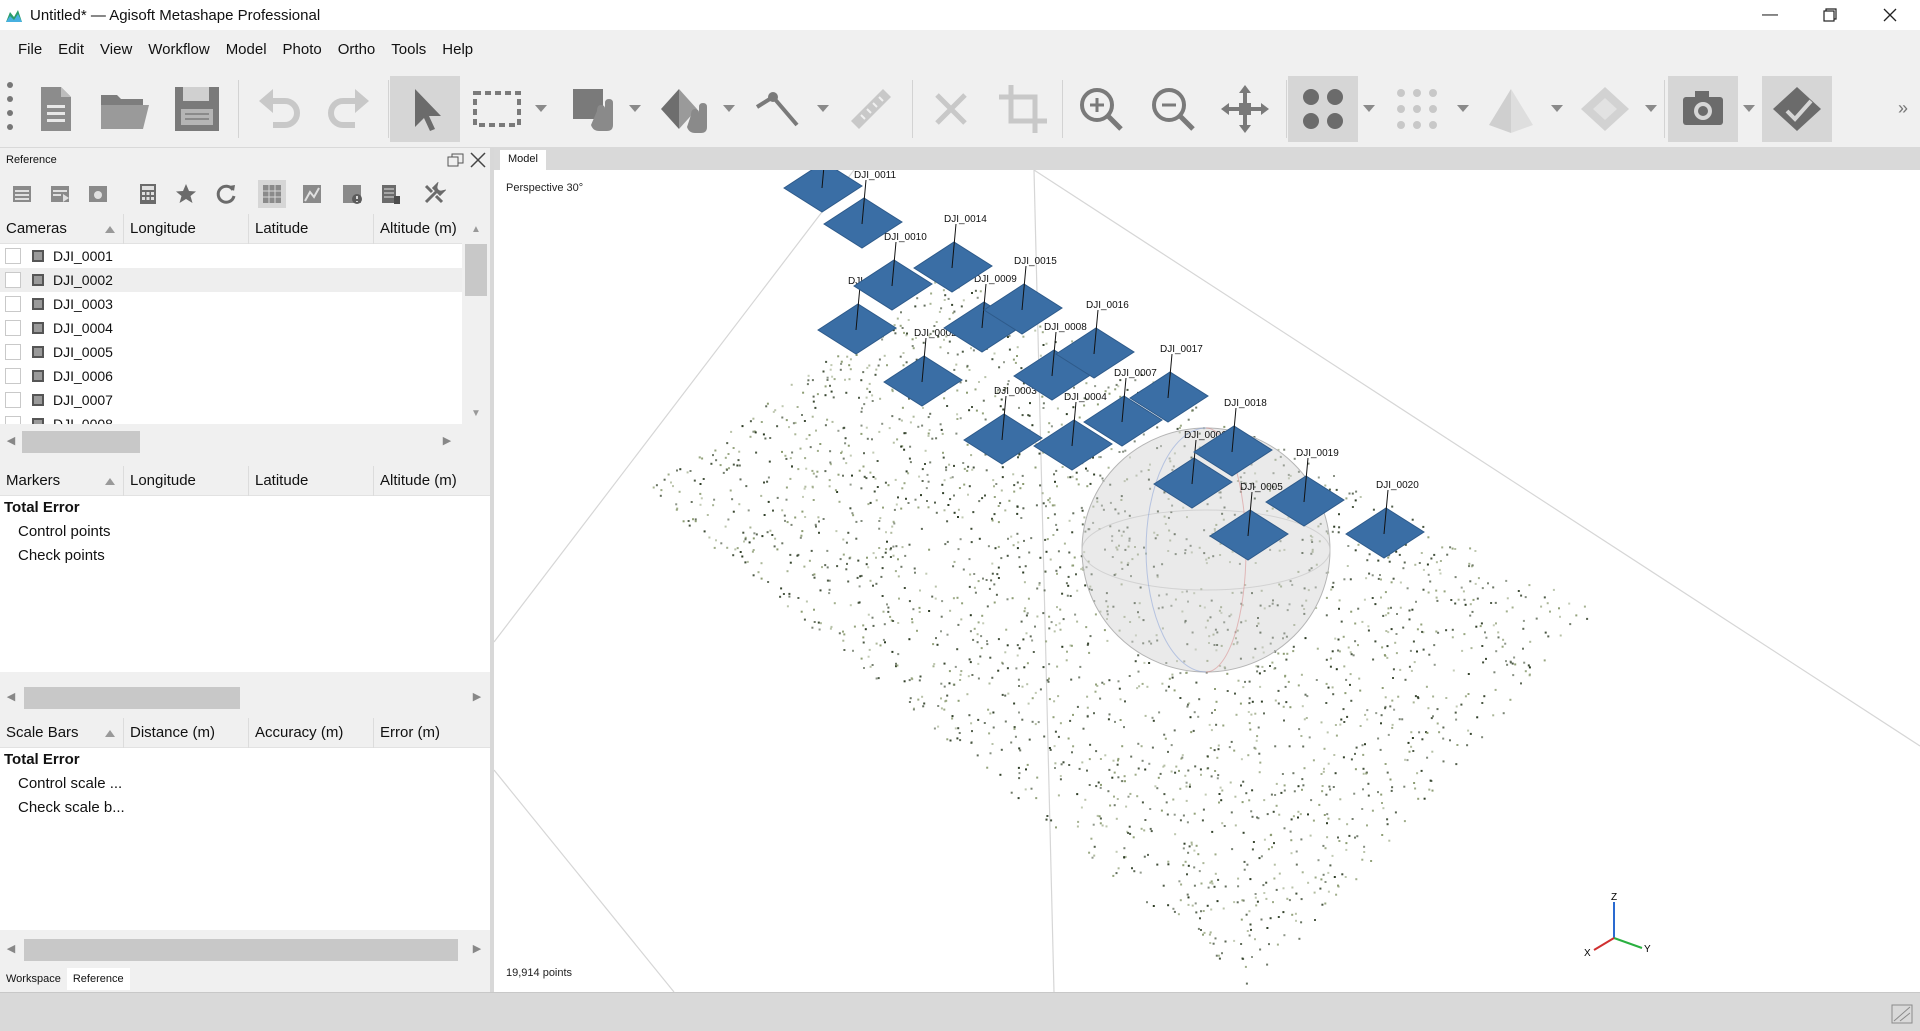 This screenshot has width=1920, height=1031. Describe the element at coordinates (272, 194) in the screenshot. I see `view-source-button` at that location.